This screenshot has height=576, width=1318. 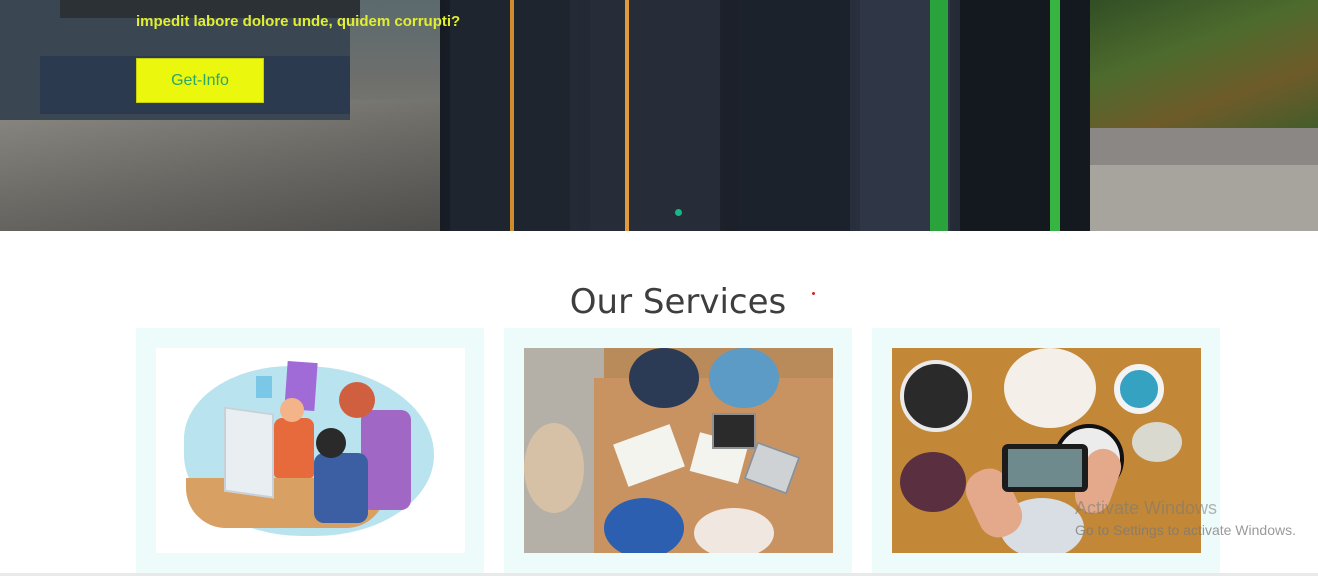 What do you see at coordinates (678, 302) in the screenshot?
I see `services-section-title: Our Services` at bounding box center [678, 302].